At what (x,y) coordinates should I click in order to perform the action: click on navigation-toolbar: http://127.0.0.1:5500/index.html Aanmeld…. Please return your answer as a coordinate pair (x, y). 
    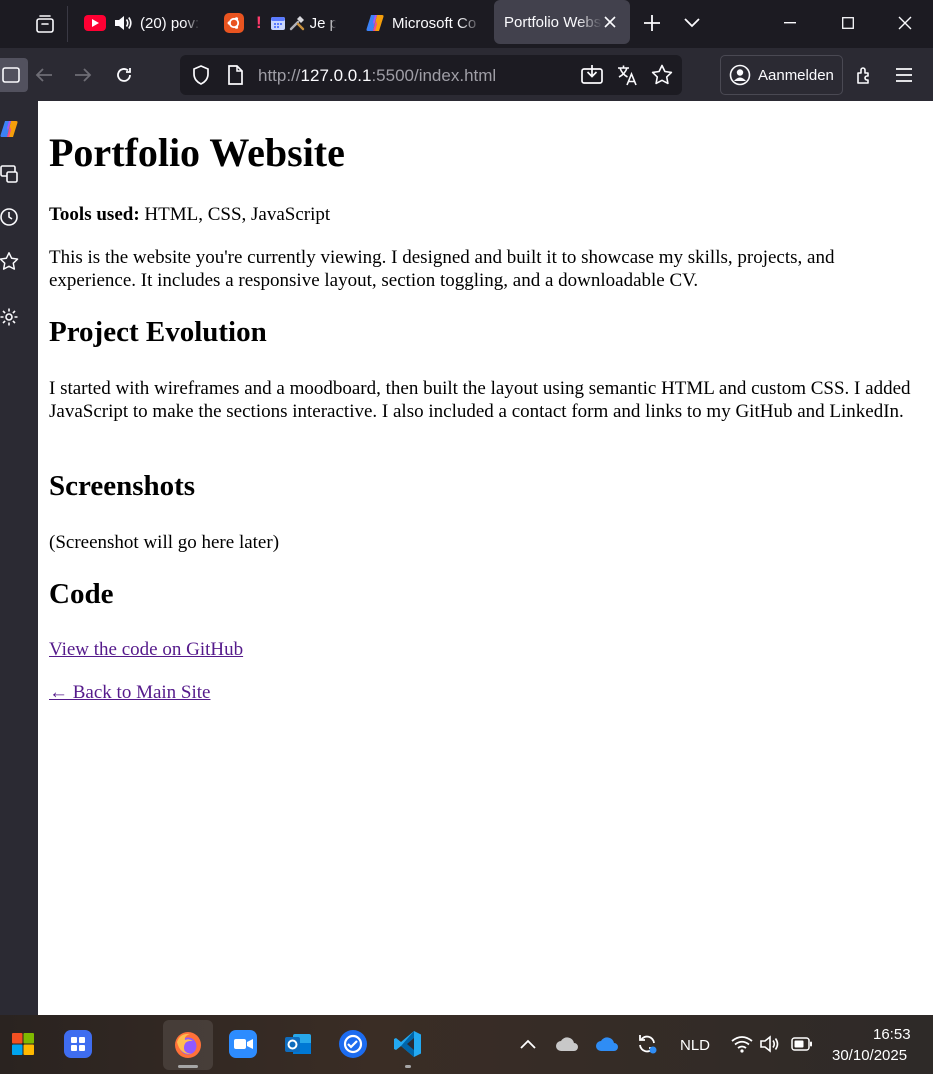
    Looking at the image, I should click on (466, 74).